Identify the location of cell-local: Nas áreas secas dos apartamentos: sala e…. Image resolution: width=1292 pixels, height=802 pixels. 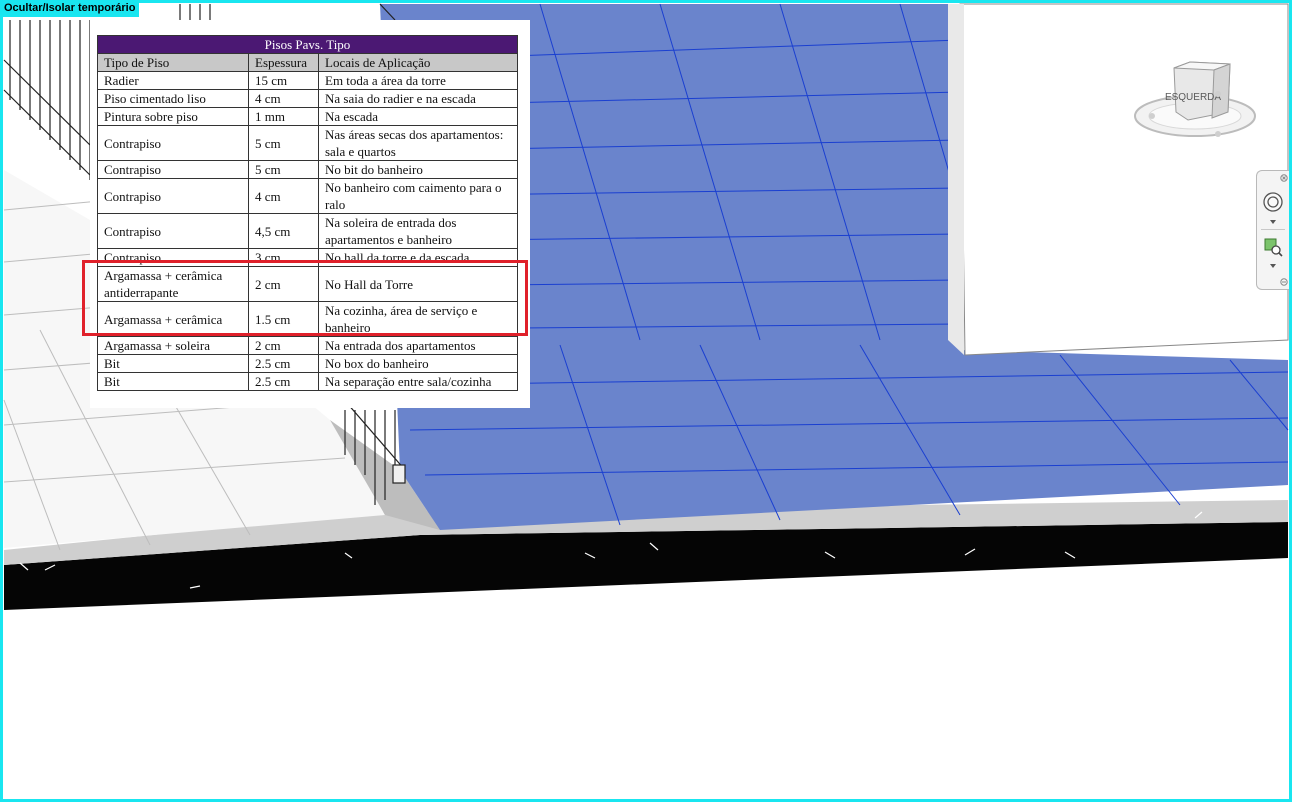
(418, 143).